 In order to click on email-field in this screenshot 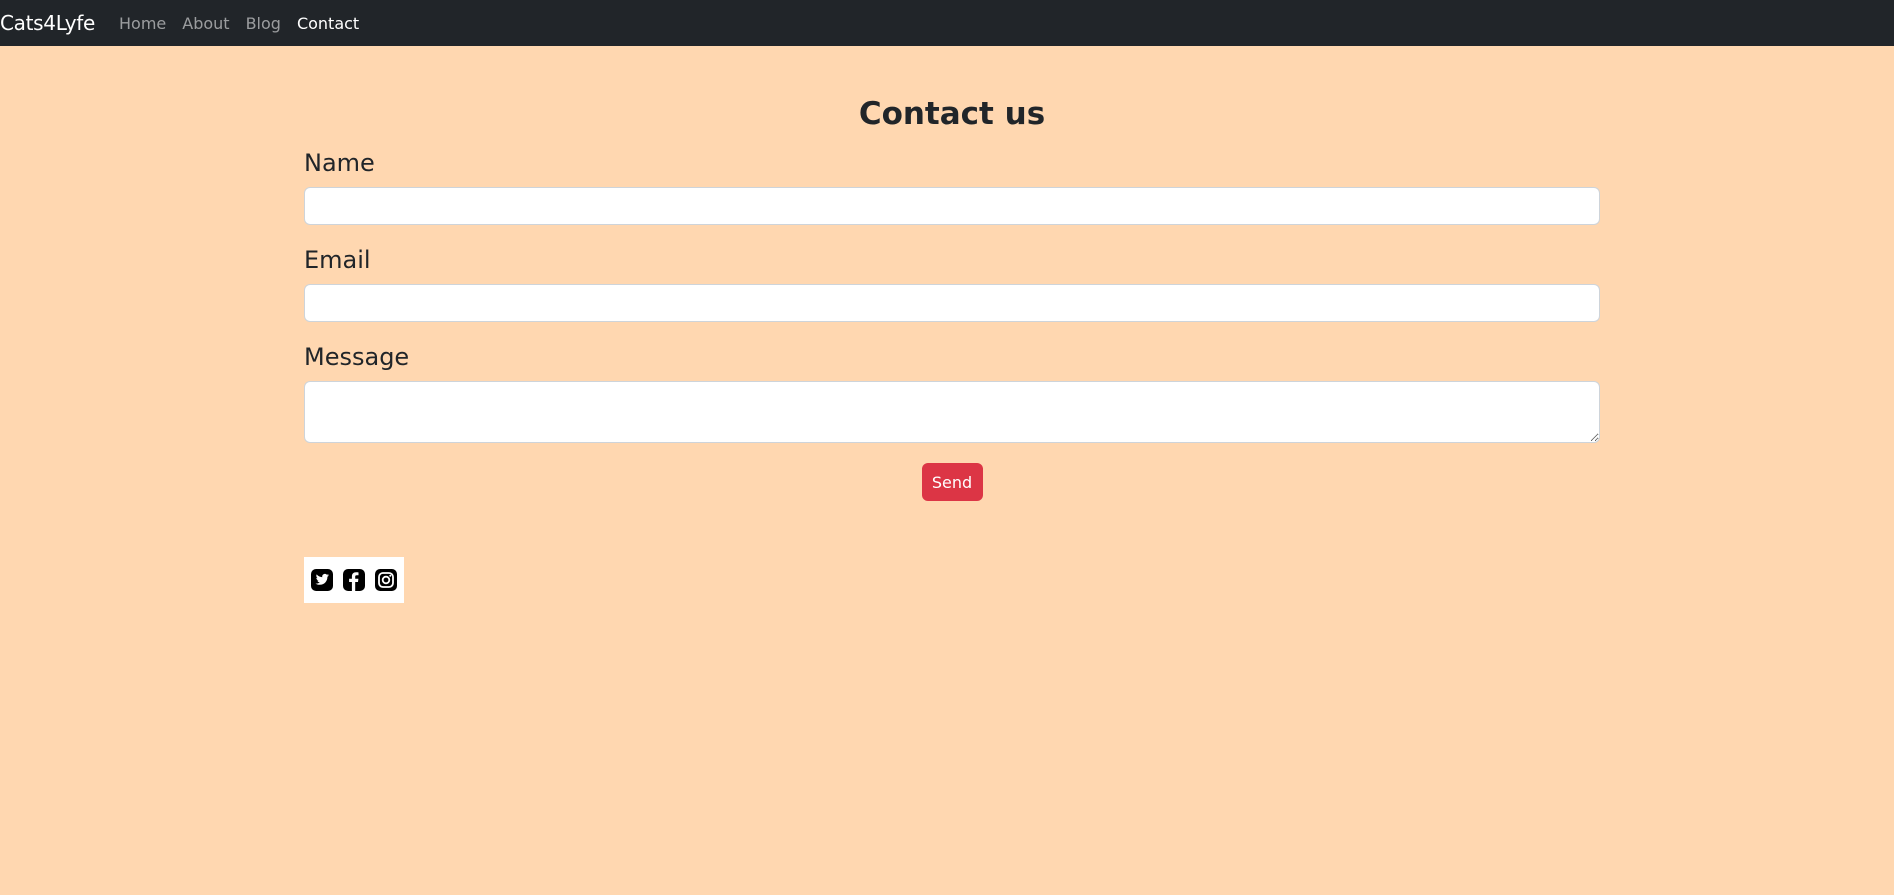, I will do `click(952, 303)`.